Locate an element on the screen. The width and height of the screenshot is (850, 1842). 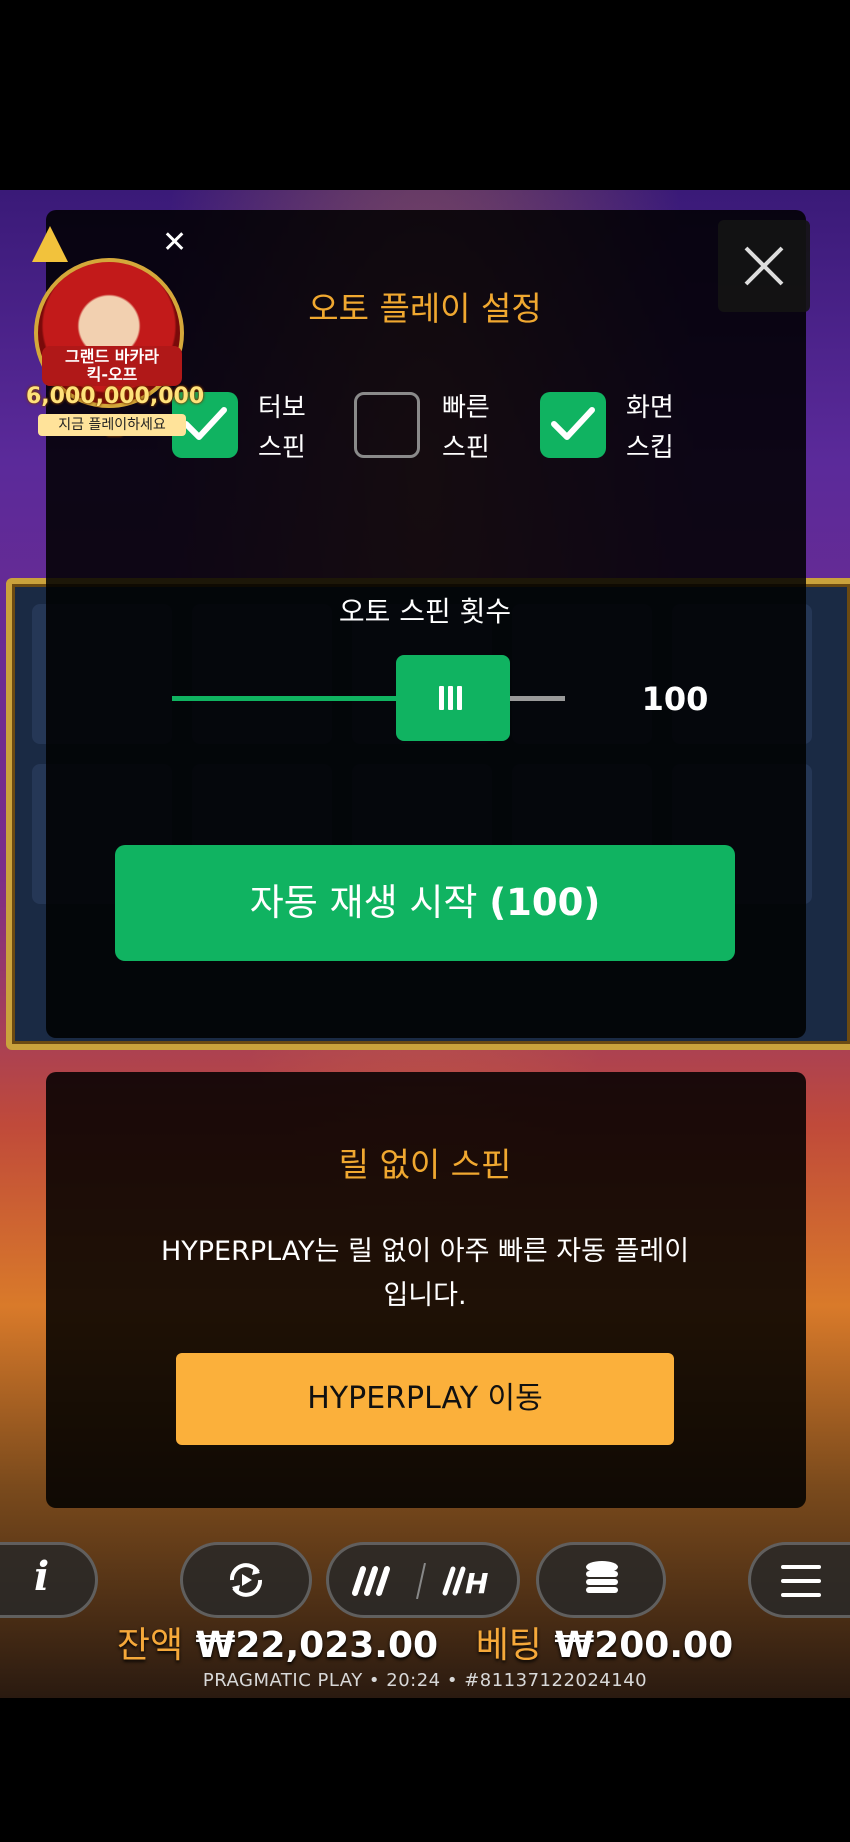
info-button: i is located at coordinates (49, 1580).